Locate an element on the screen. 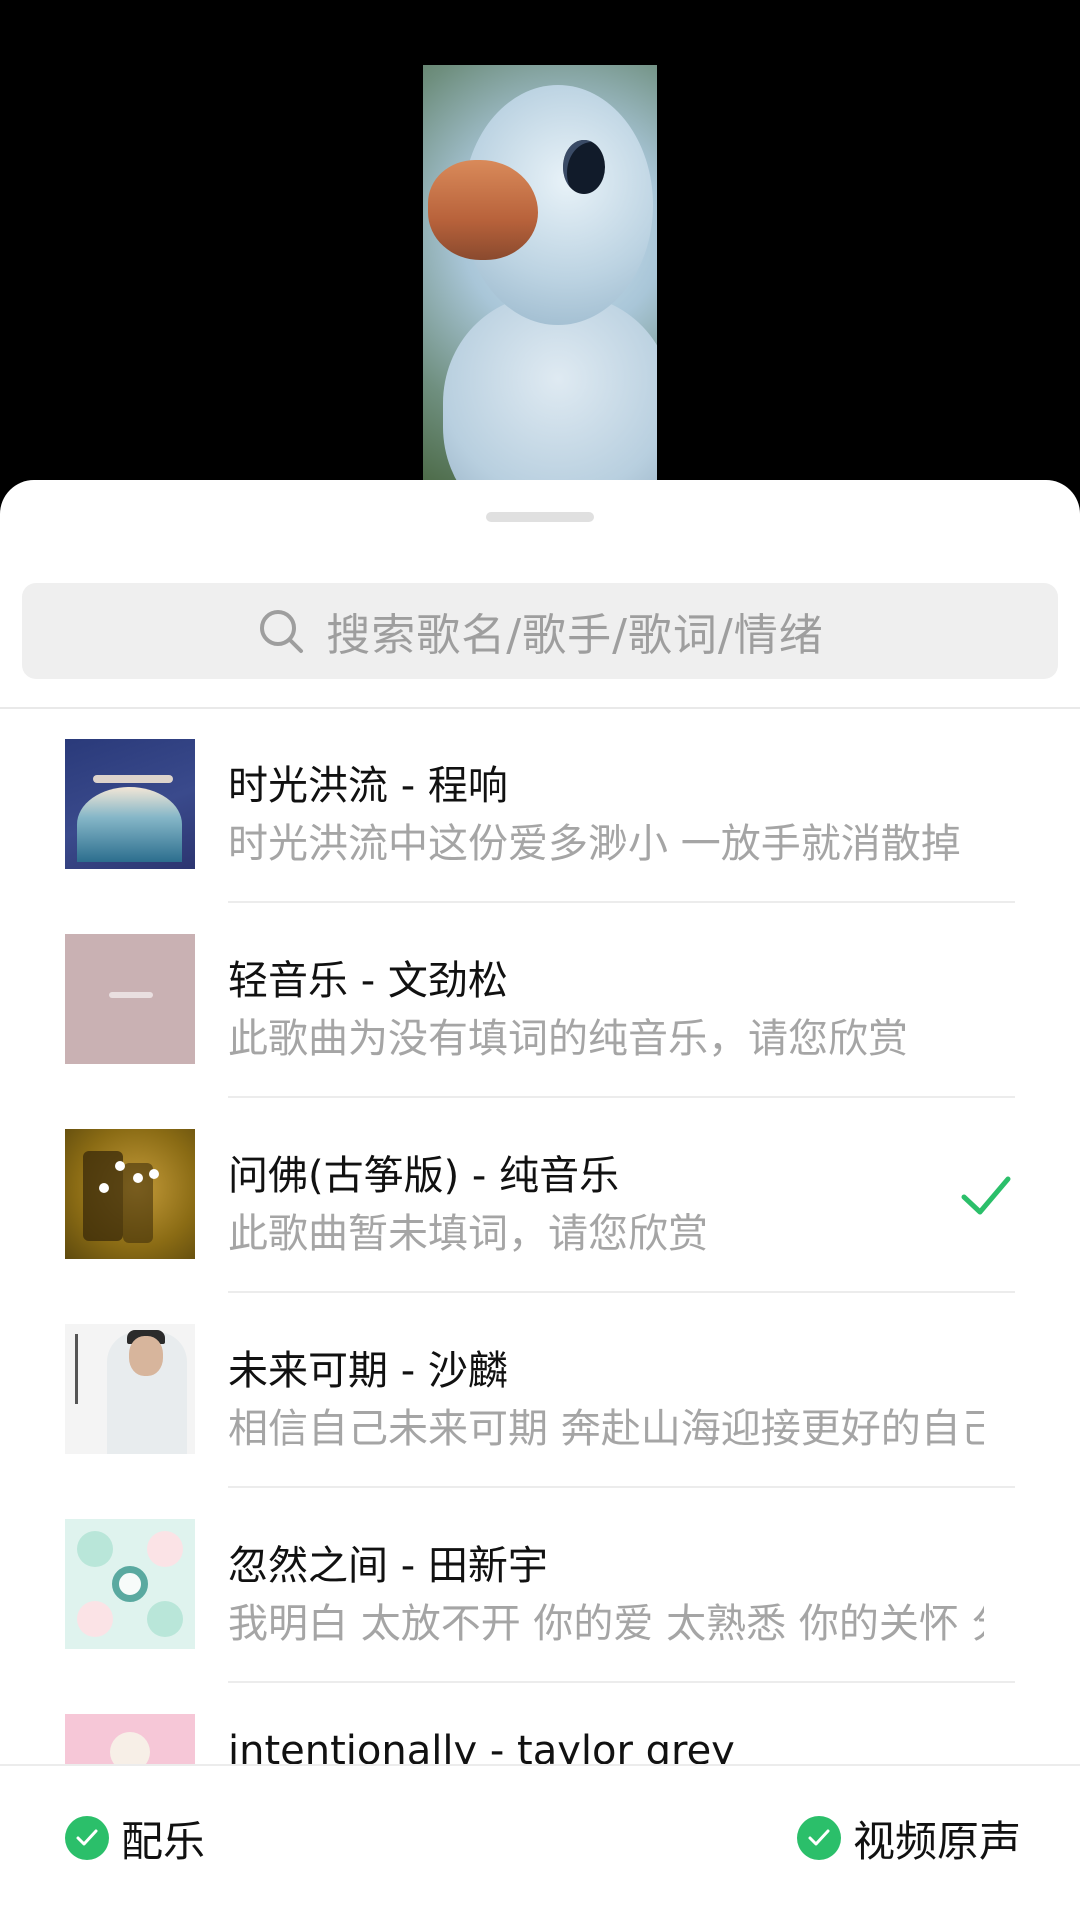 This screenshot has height=1922, width=1080. song-lyric: 相信自己未来可期 奔赴山海迎接更好的自己 is located at coordinates (606, 1429).